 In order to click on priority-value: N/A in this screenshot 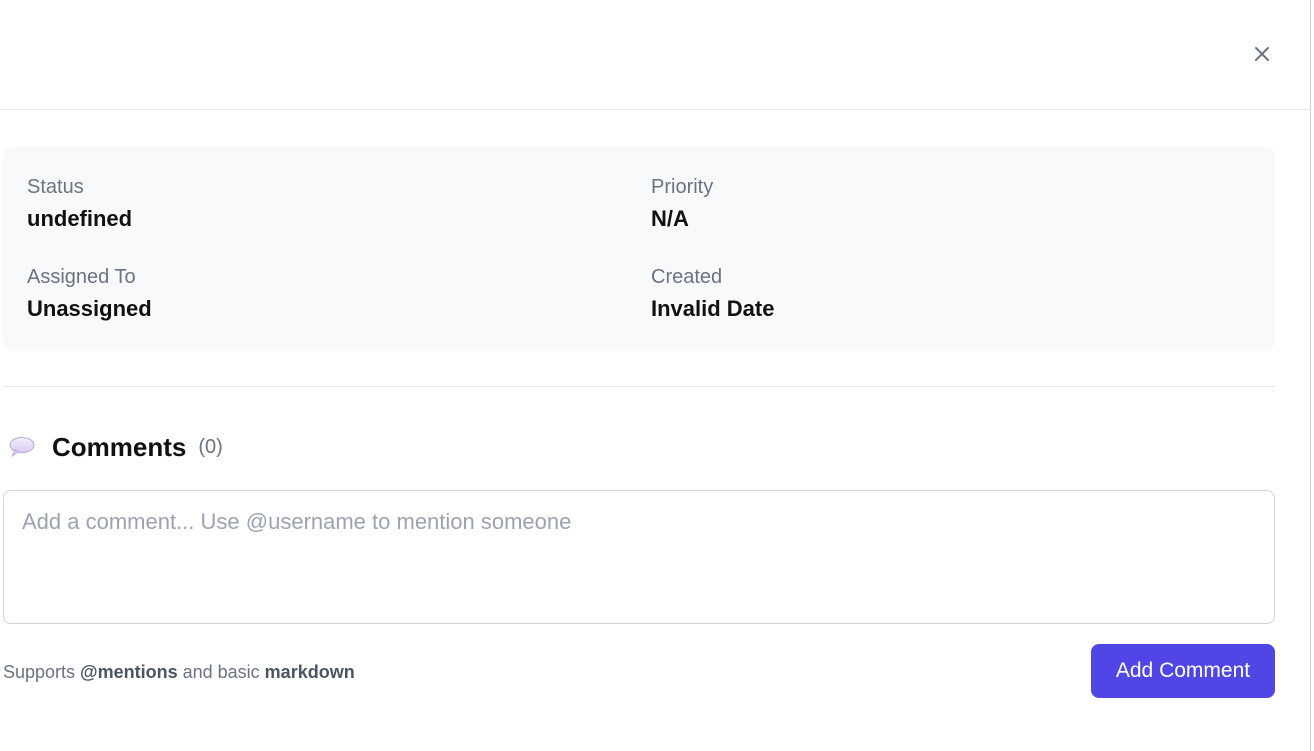, I will do `click(670, 218)`.